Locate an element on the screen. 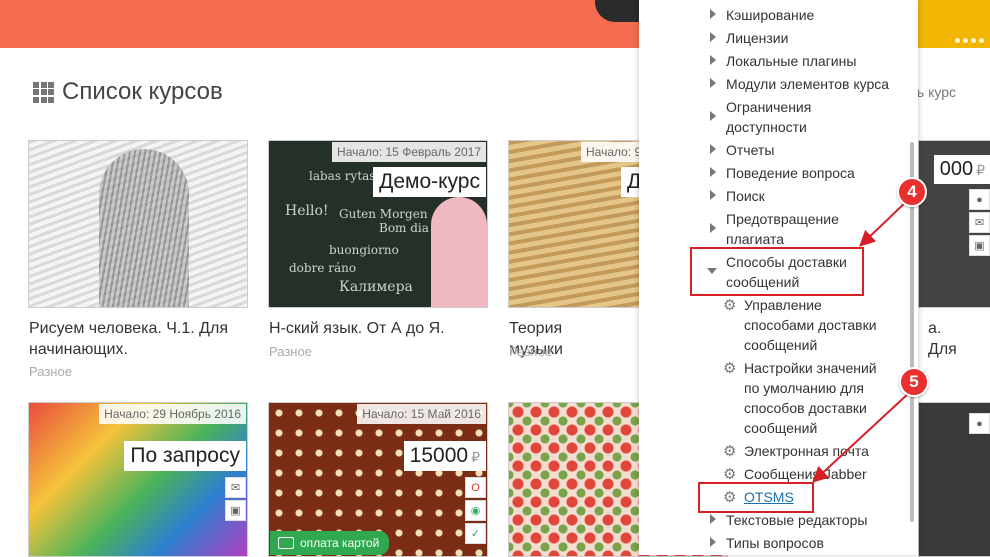  step-badge-5: 5 is located at coordinates (914, 382).